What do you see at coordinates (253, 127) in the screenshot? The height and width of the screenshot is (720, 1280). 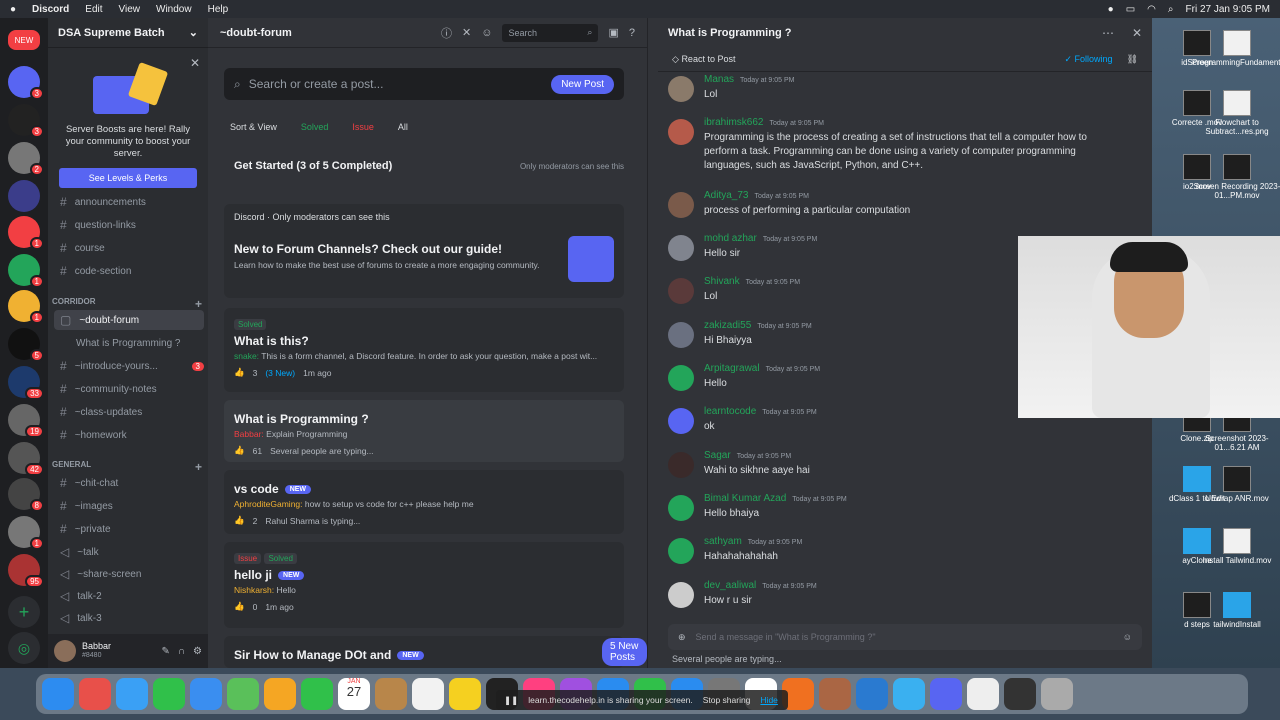 I see `sort-view-dropdown: Sort & View` at bounding box center [253, 127].